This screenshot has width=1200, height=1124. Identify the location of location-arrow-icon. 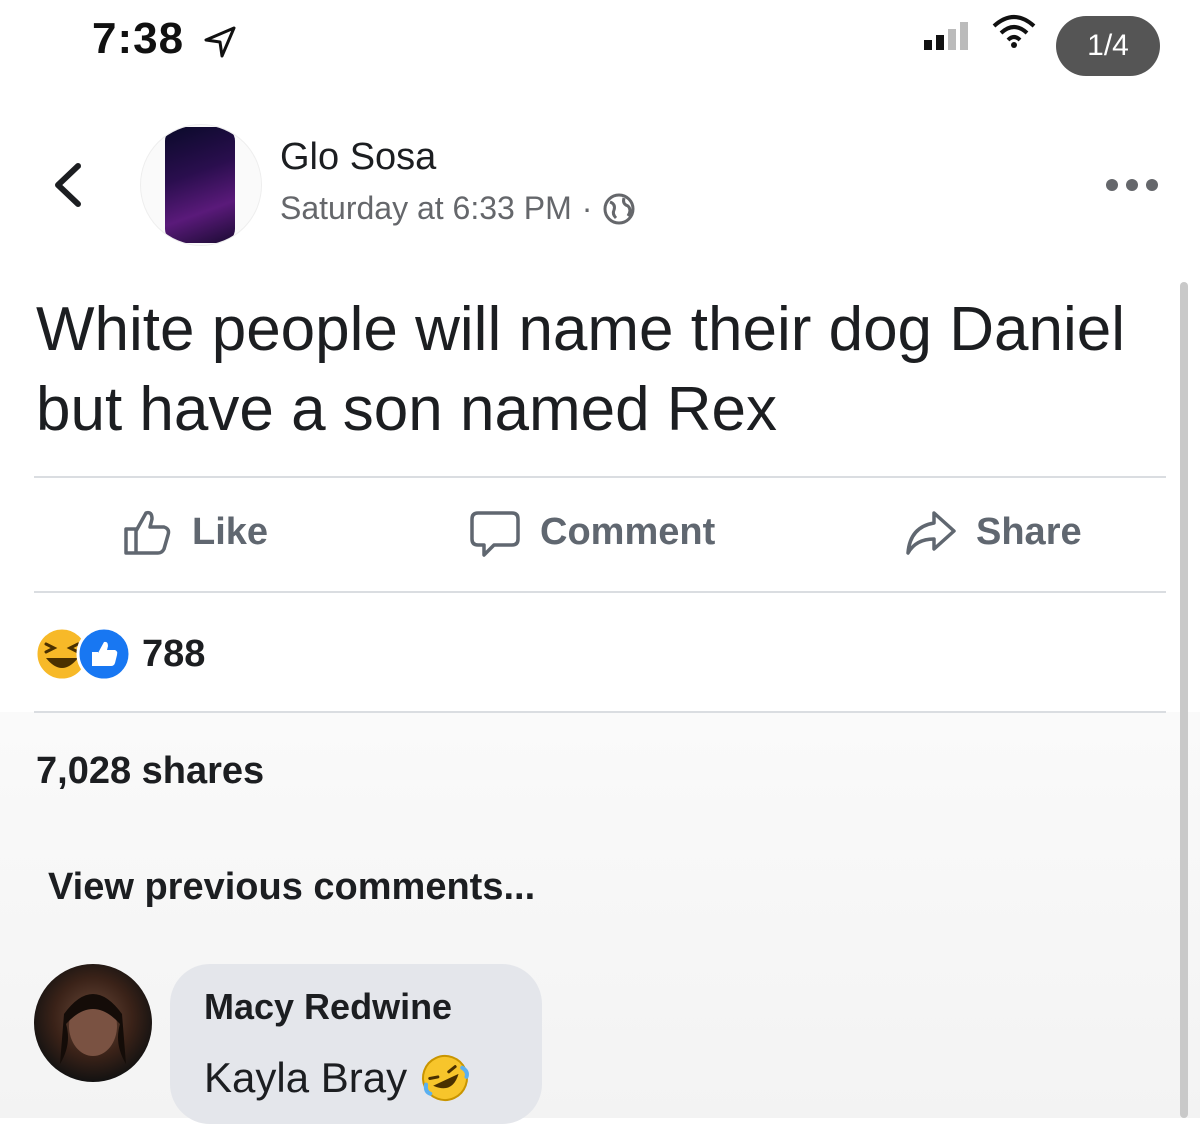
(220, 42).